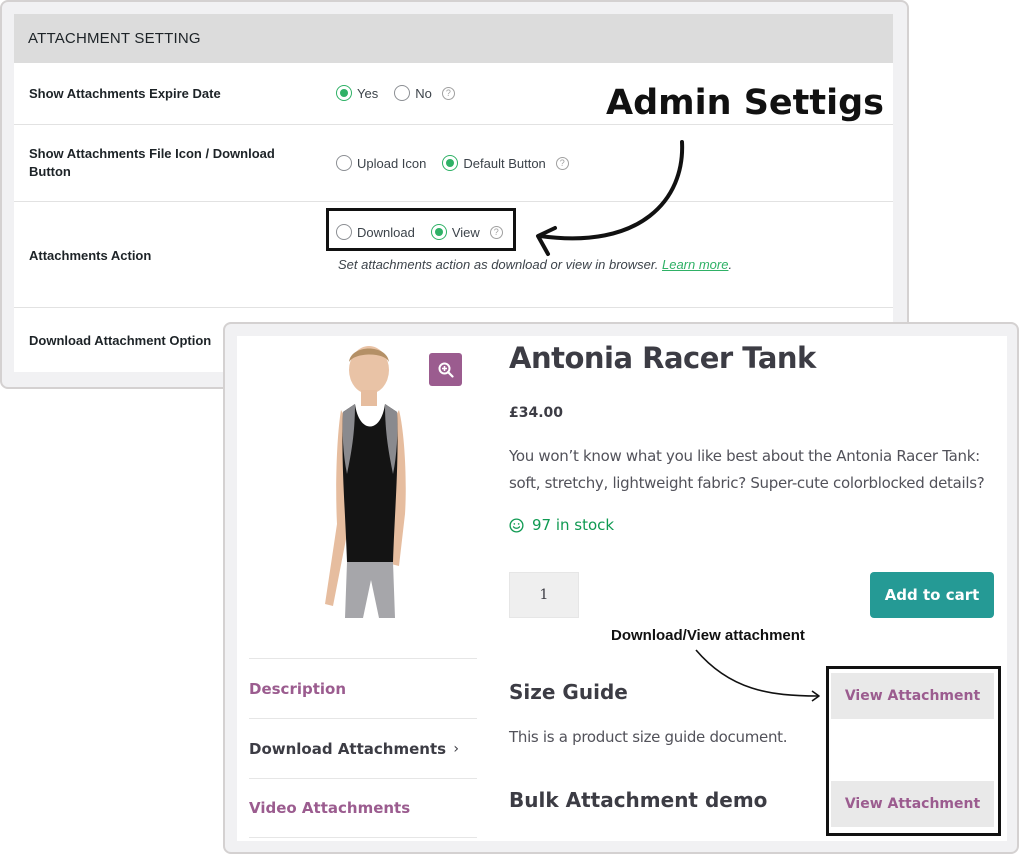  I want to click on radio-group-file-icon: Upload Icon Default Button ?, so click(452, 163).